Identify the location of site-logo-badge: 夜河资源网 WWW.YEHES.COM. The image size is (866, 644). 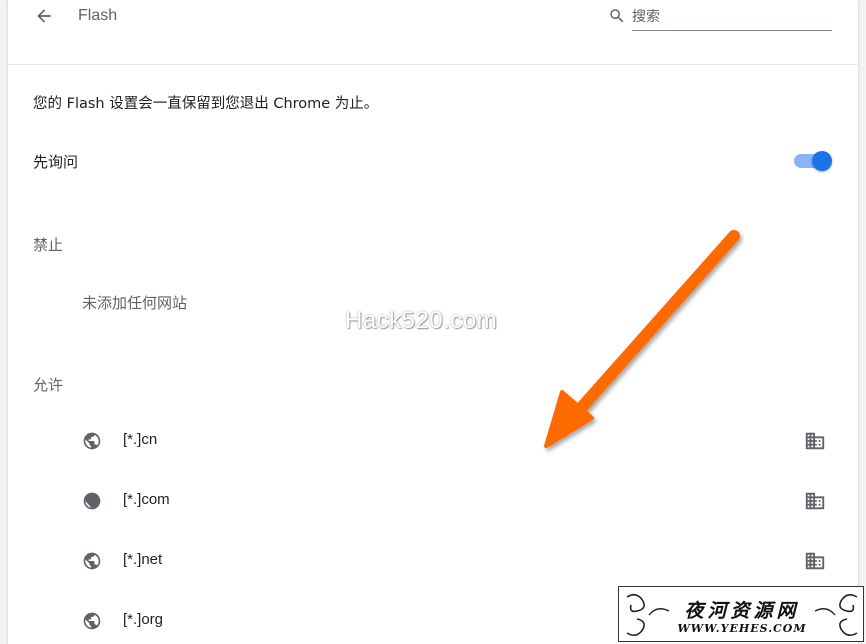
(741, 614).